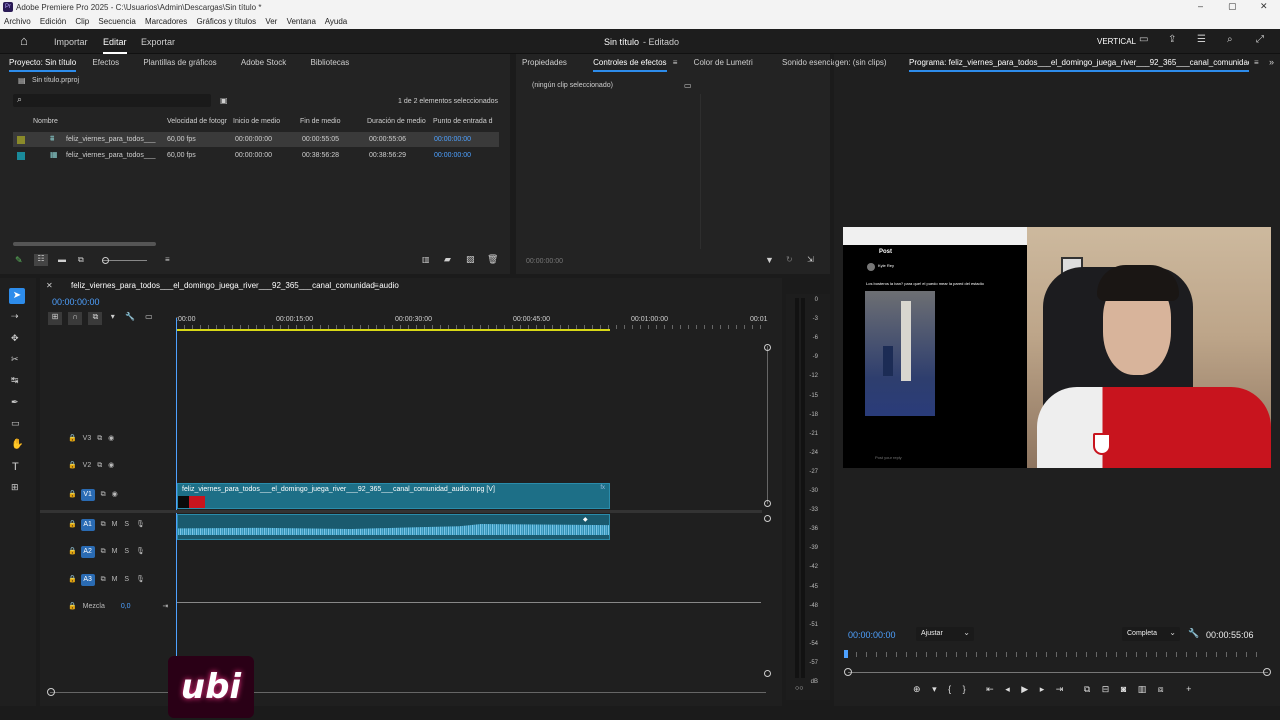 This screenshot has width=1280, height=720. I want to click on track-divider, so click(401, 511).